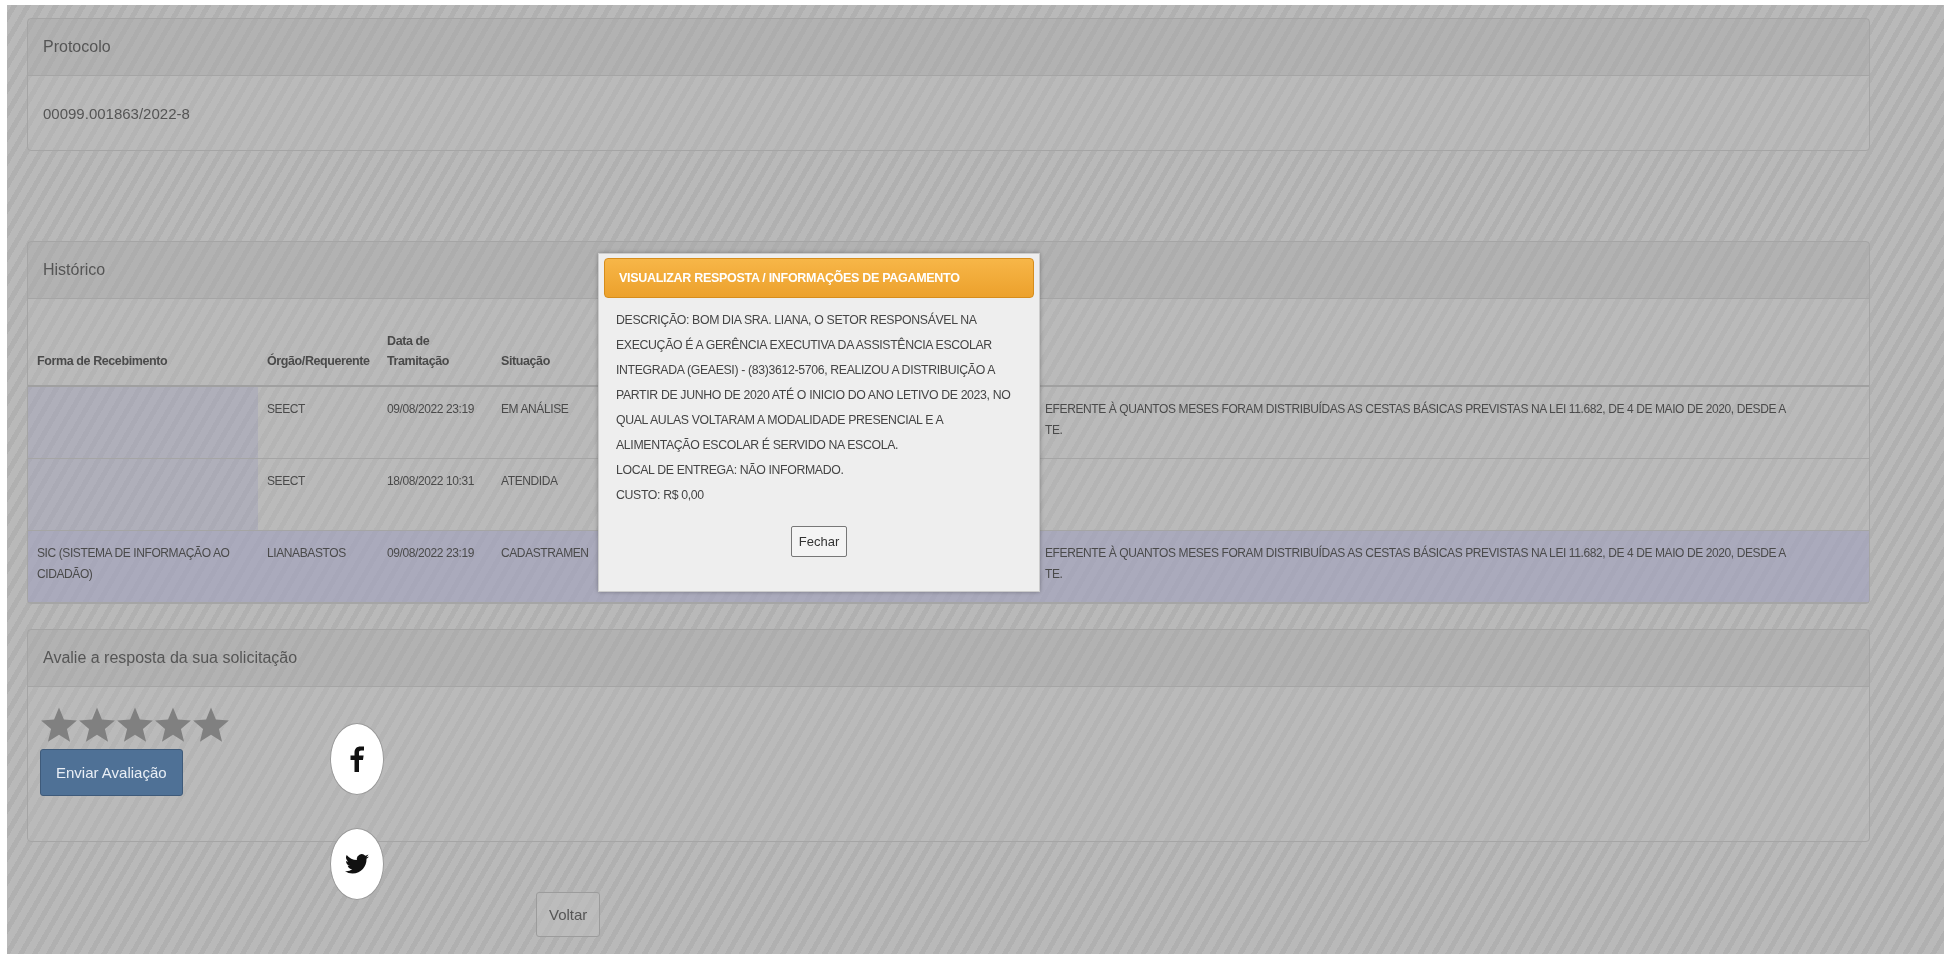  Describe the element at coordinates (525, 361) in the screenshot. I see `column-header: Situação` at that location.